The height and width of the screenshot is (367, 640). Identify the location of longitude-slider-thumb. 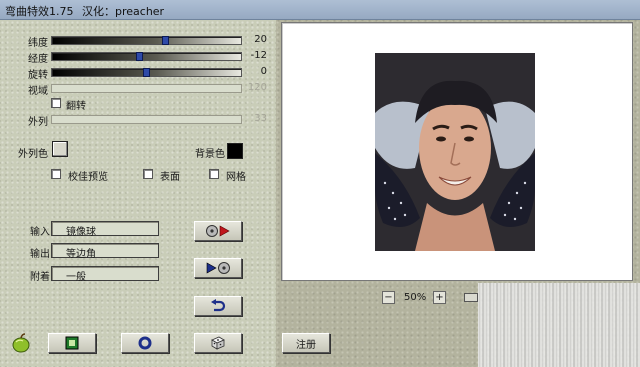
(139, 56).